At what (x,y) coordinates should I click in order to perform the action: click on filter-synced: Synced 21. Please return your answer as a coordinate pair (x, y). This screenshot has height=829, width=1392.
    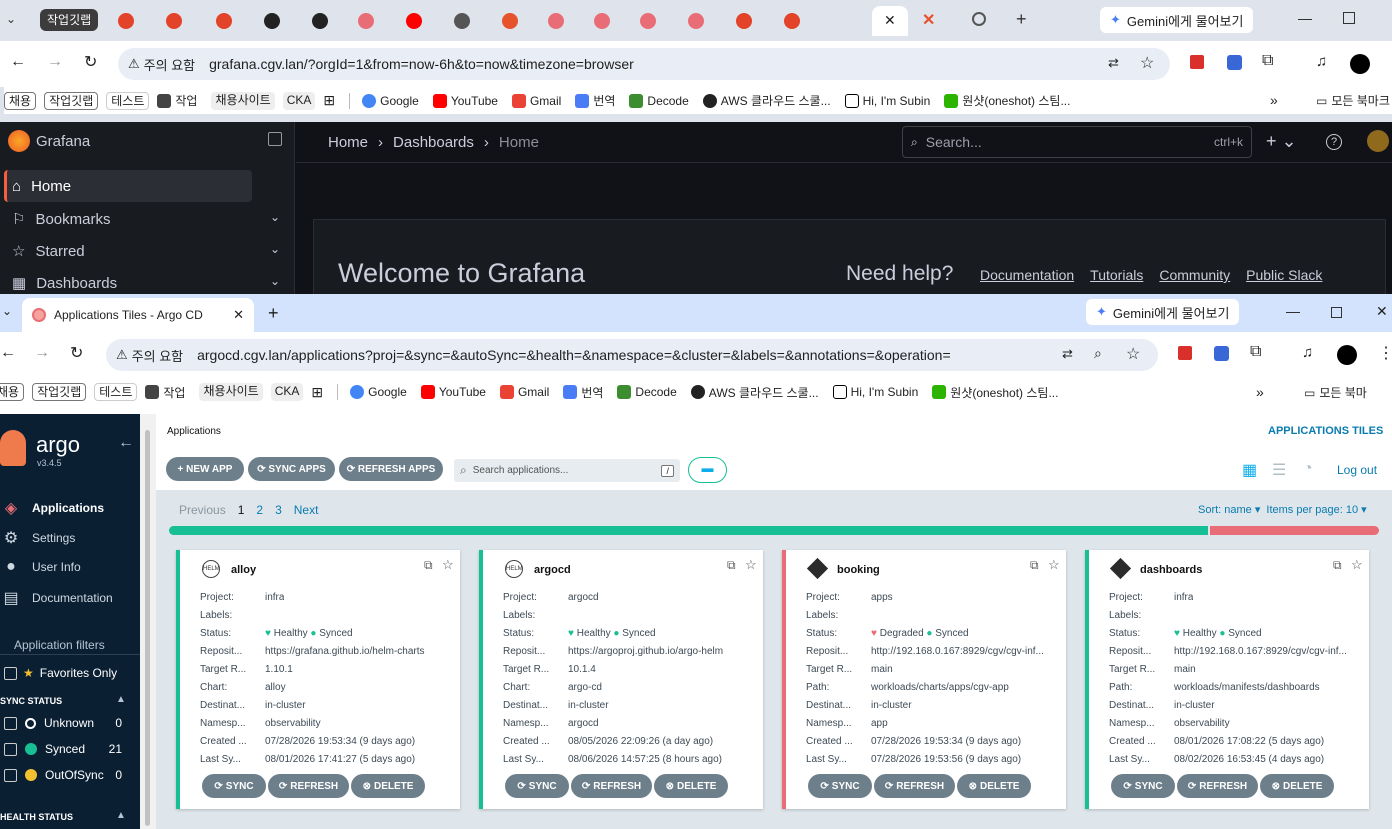
    Looking at the image, I should click on (72, 749).